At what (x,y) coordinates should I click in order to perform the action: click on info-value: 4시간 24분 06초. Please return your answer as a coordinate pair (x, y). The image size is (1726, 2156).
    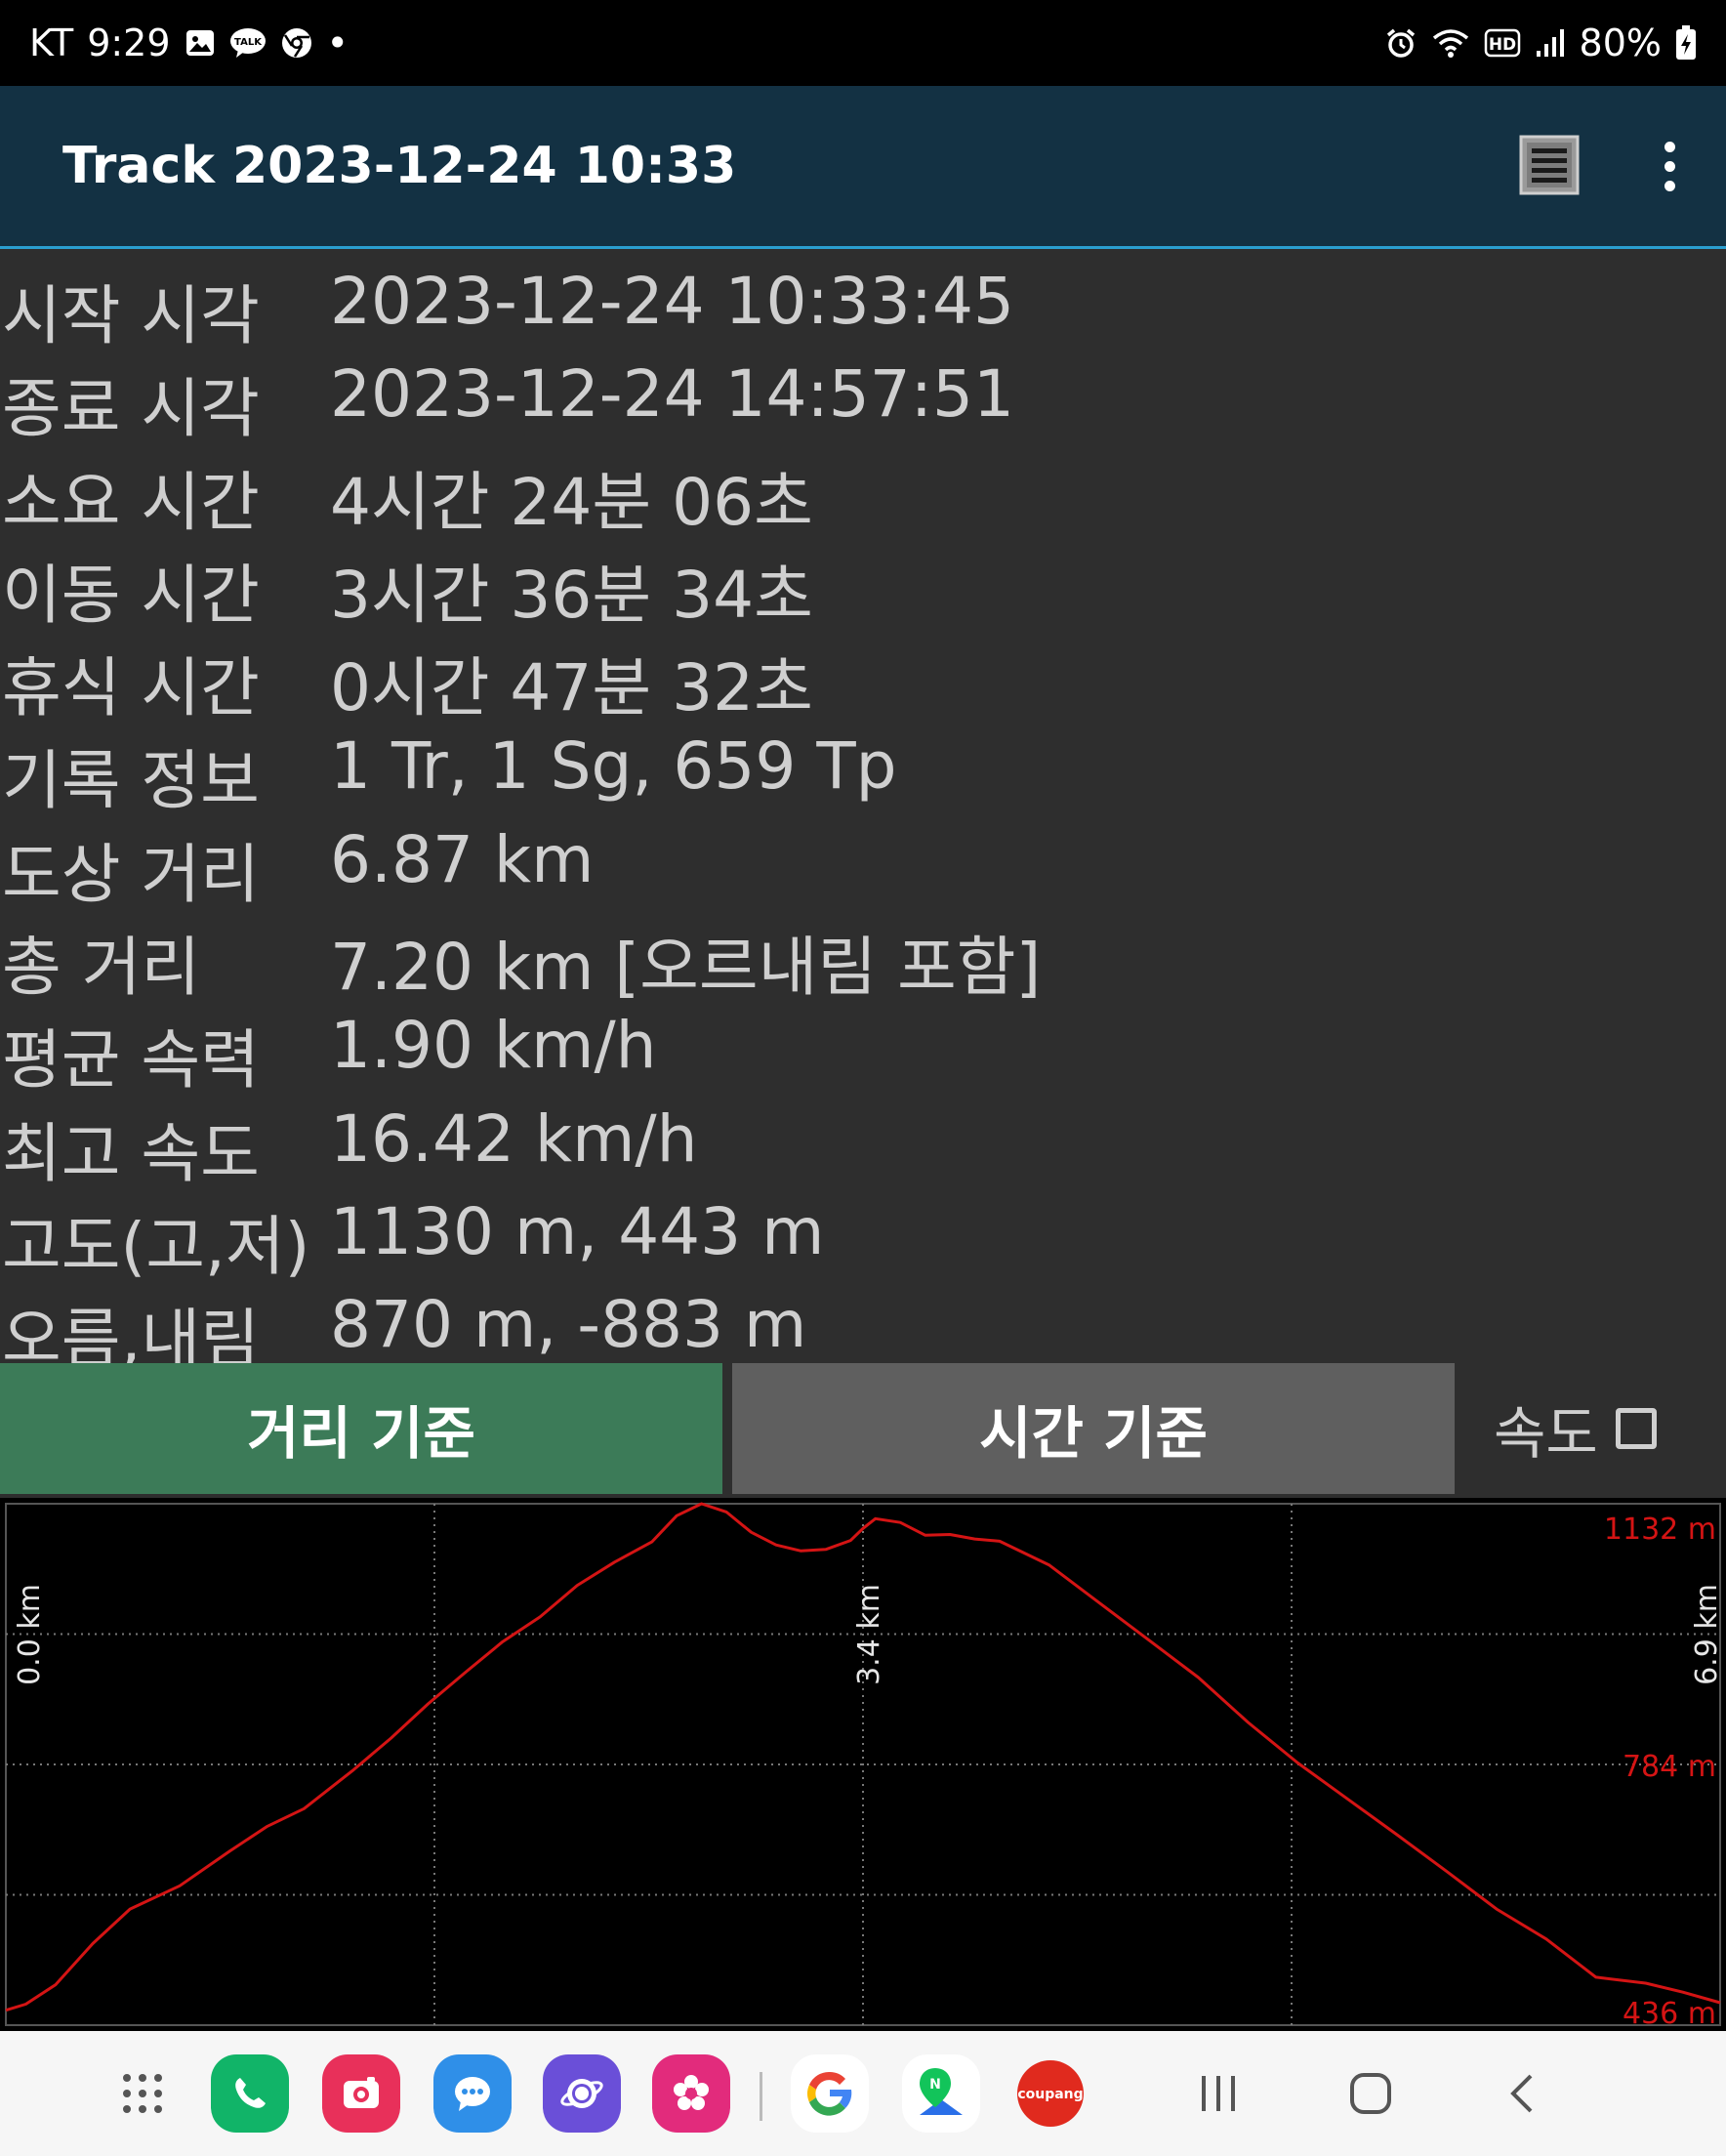
    Looking at the image, I should click on (571, 502).